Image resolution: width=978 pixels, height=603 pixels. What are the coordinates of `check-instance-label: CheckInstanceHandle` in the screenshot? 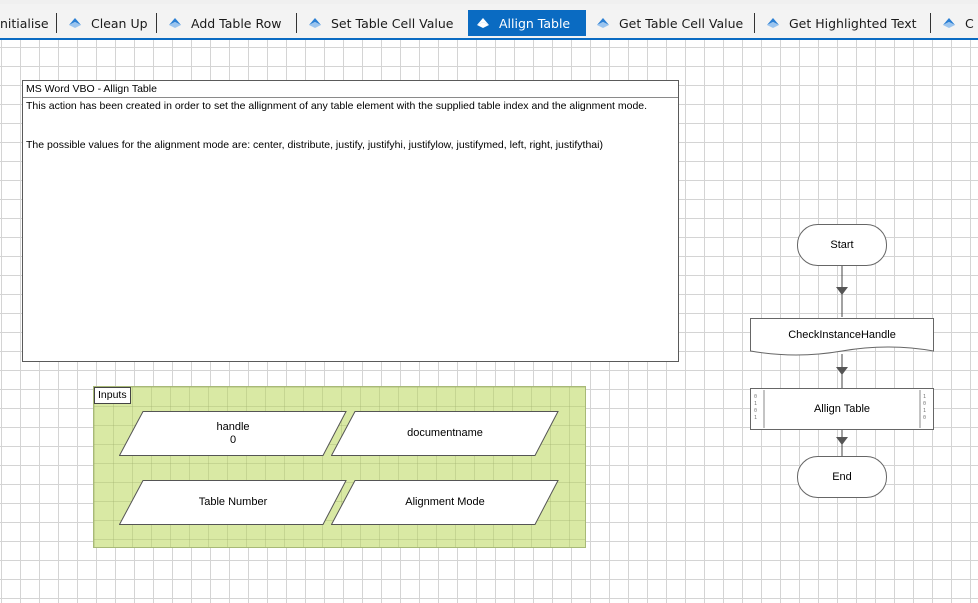 It's located at (842, 335).